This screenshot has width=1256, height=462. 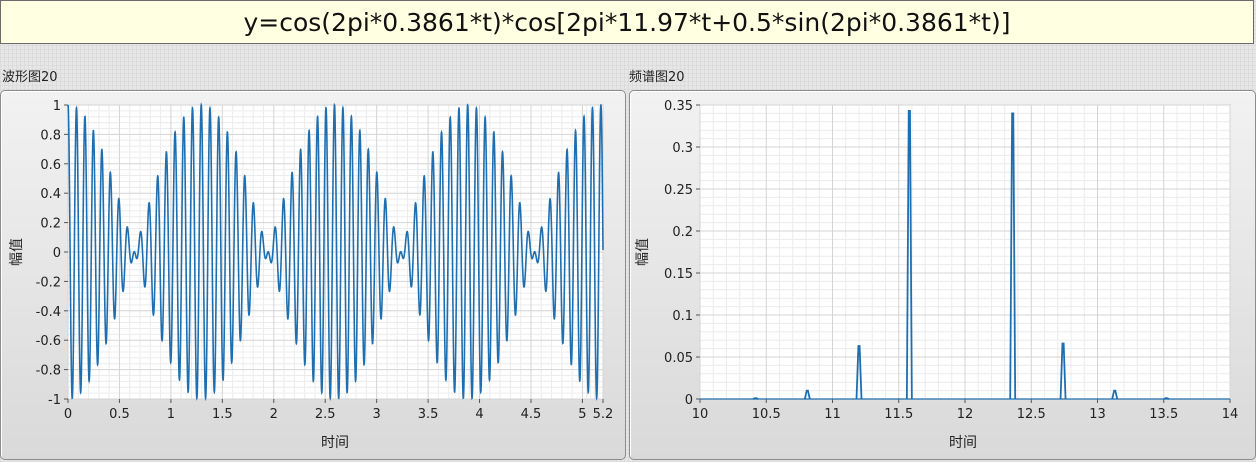 What do you see at coordinates (678, 358) in the screenshot?
I see `spectrum-y-tick-label: 0.05` at bounding box center [678, 358].